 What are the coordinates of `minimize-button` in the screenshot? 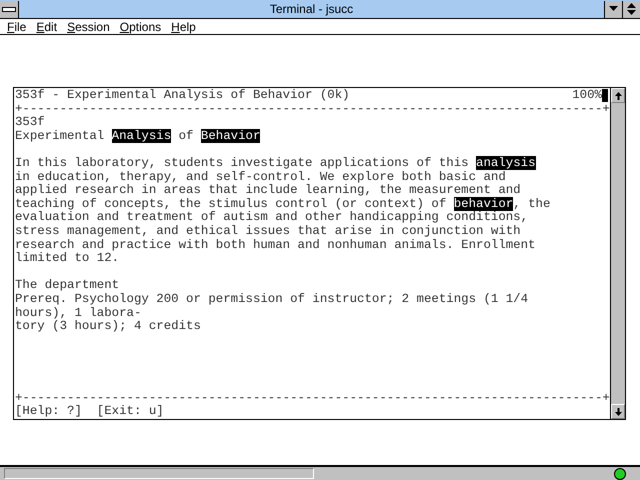 It's located at (613, 9).